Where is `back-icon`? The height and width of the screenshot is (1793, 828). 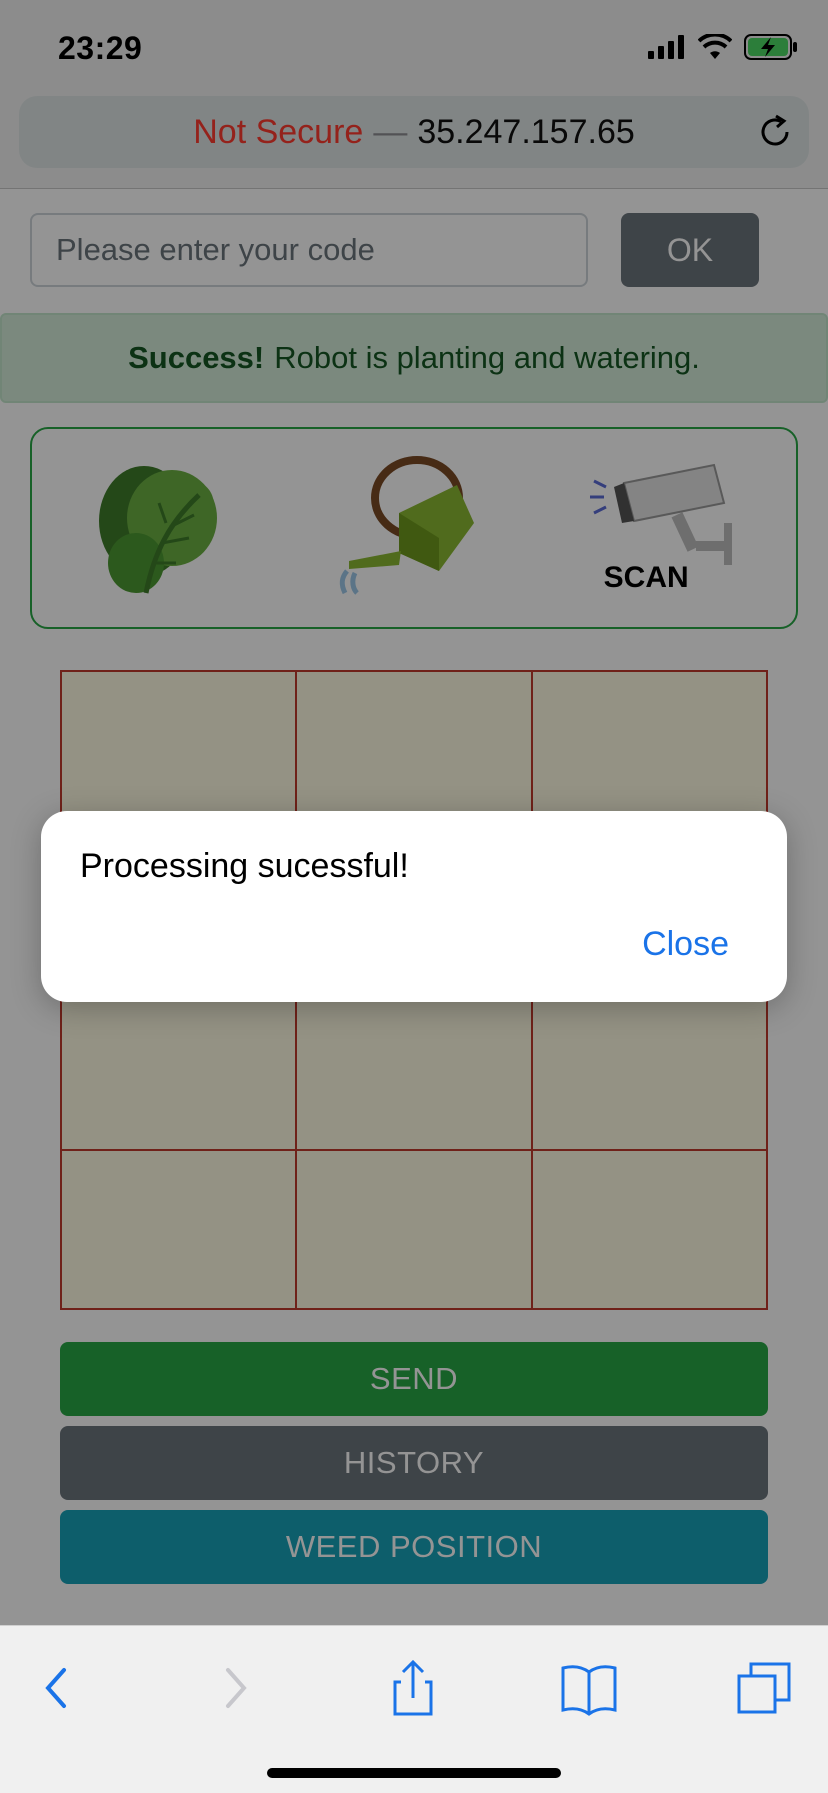
back-icon is located at coordinates (58, 1688).